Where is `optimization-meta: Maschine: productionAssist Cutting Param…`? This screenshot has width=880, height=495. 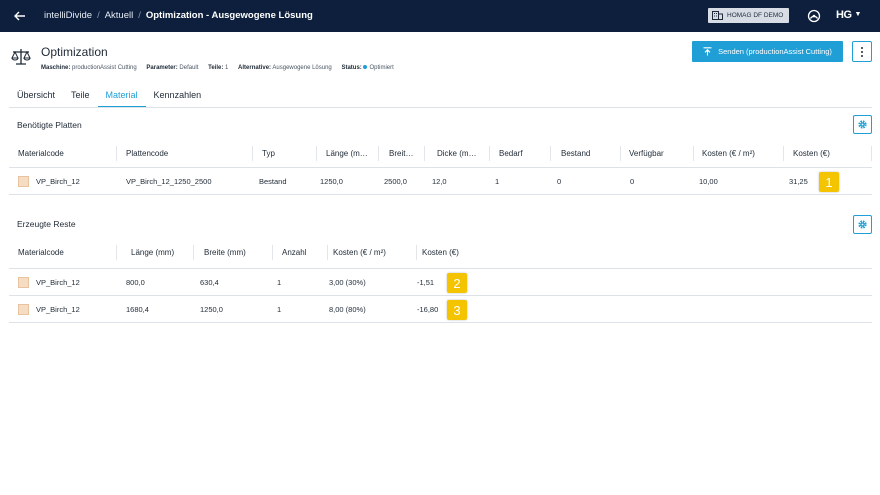 optimization-meta: Maschine: productionAssist Cutting Param… is located at coordinates (221, 68).